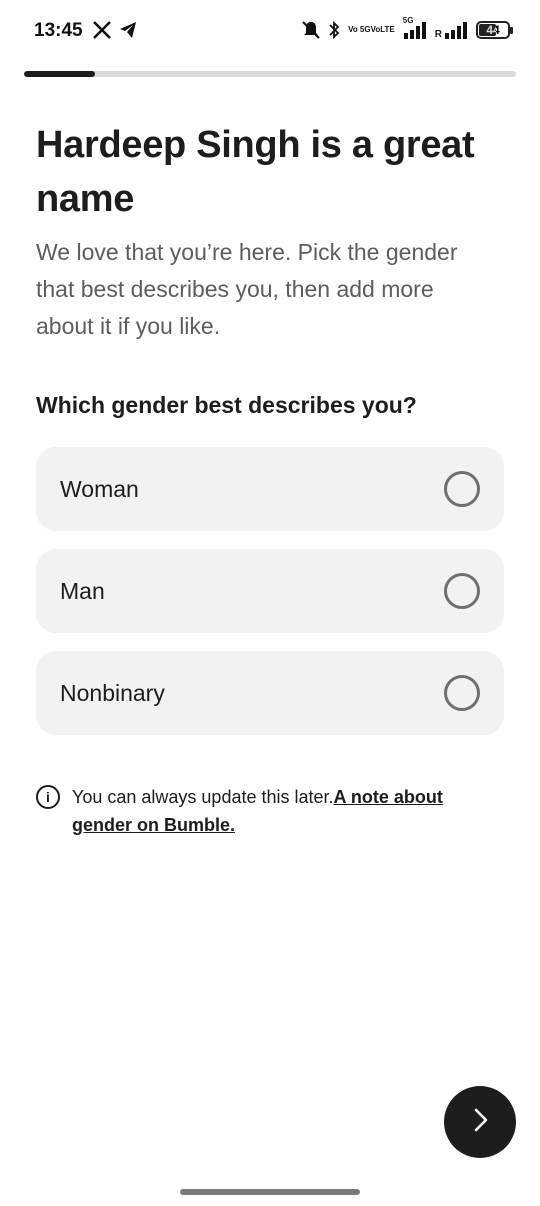  I want to click on status-time: 13:45, so click(58, 30).